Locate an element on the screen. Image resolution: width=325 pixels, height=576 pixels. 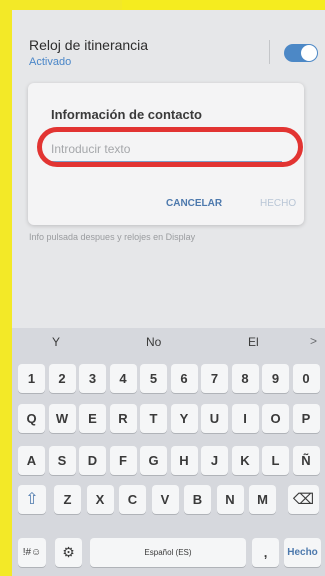
key-5: 5 is located at coordinates (153, 378).